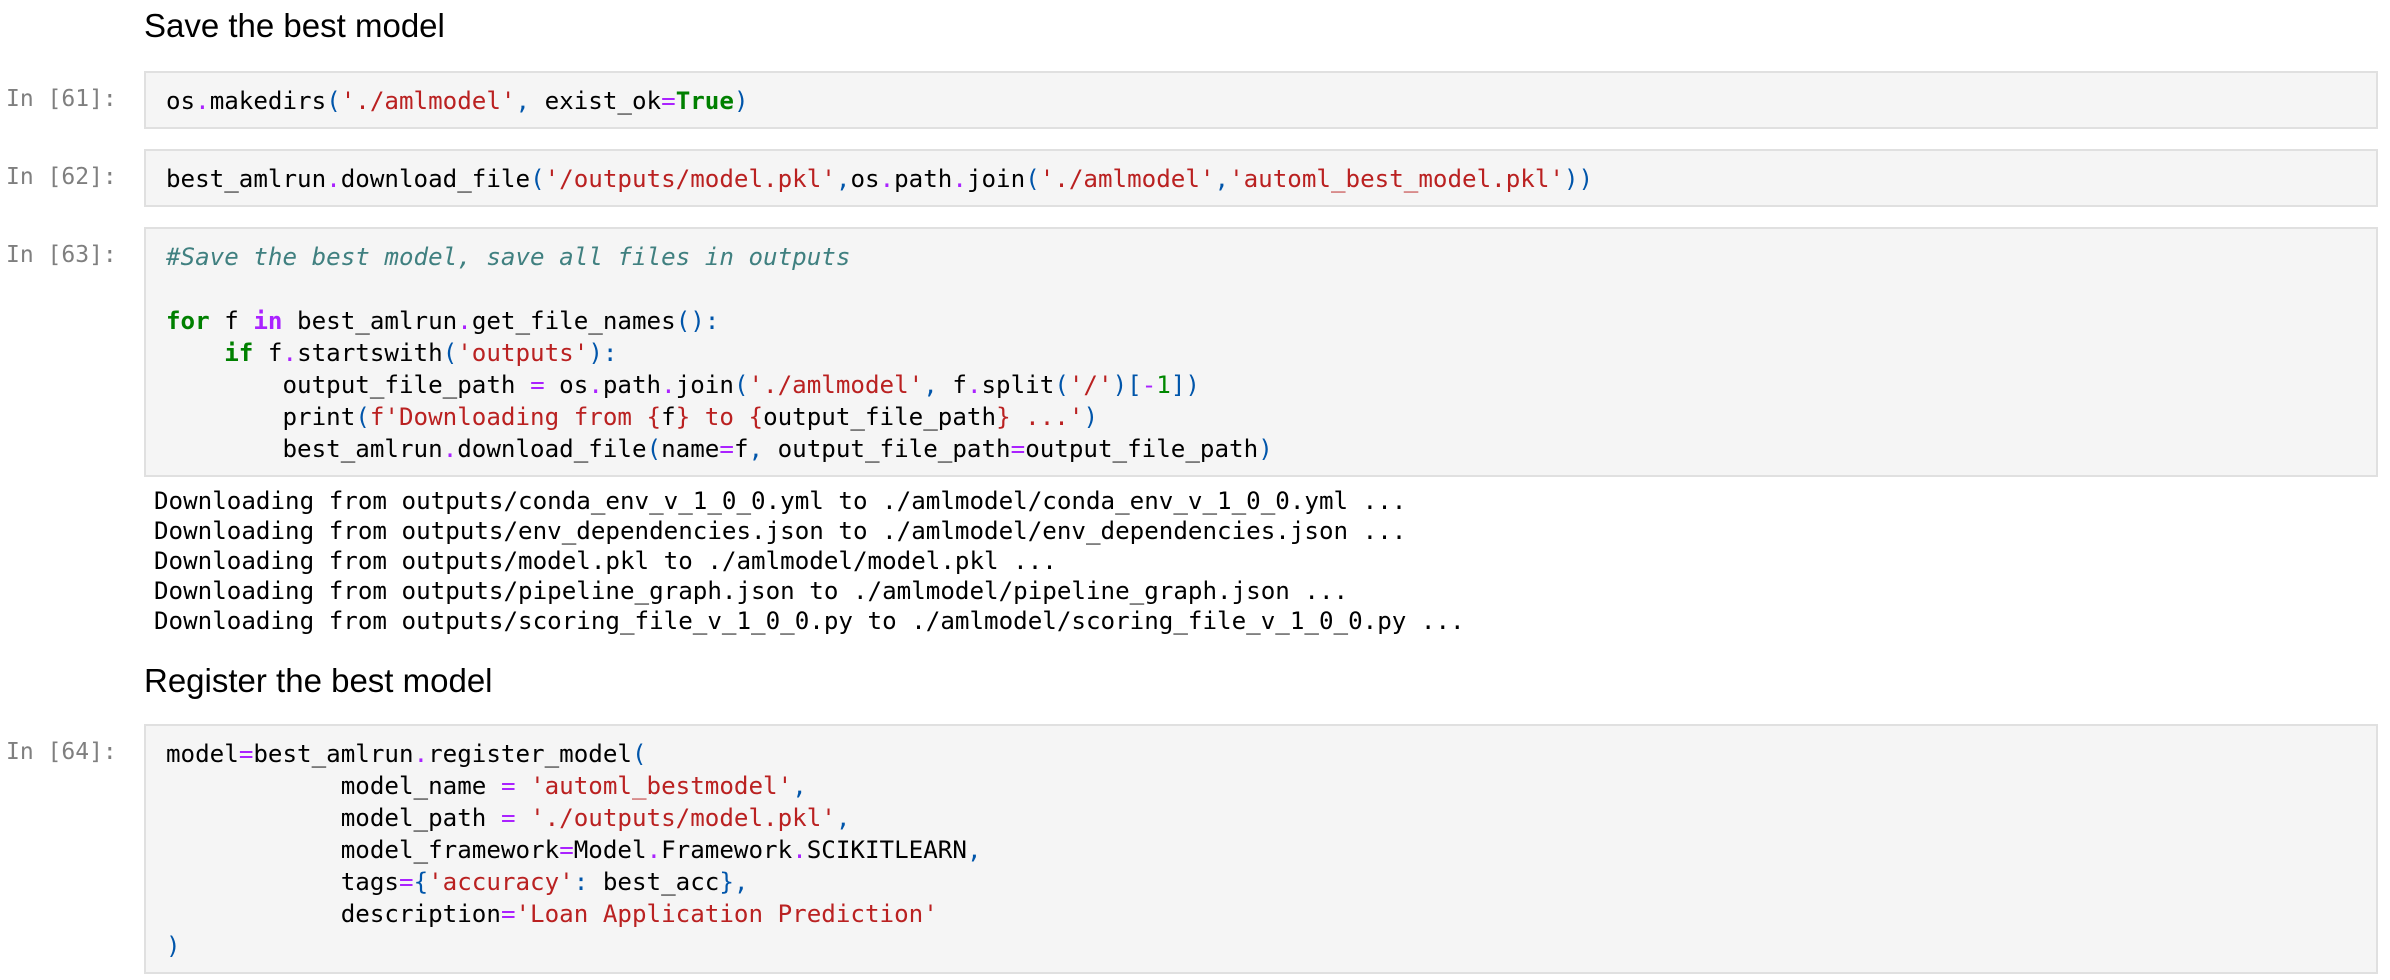  Describe the element at coordinates (654, 882) in the screenshot. I see `code-token: best_acc` at that location.